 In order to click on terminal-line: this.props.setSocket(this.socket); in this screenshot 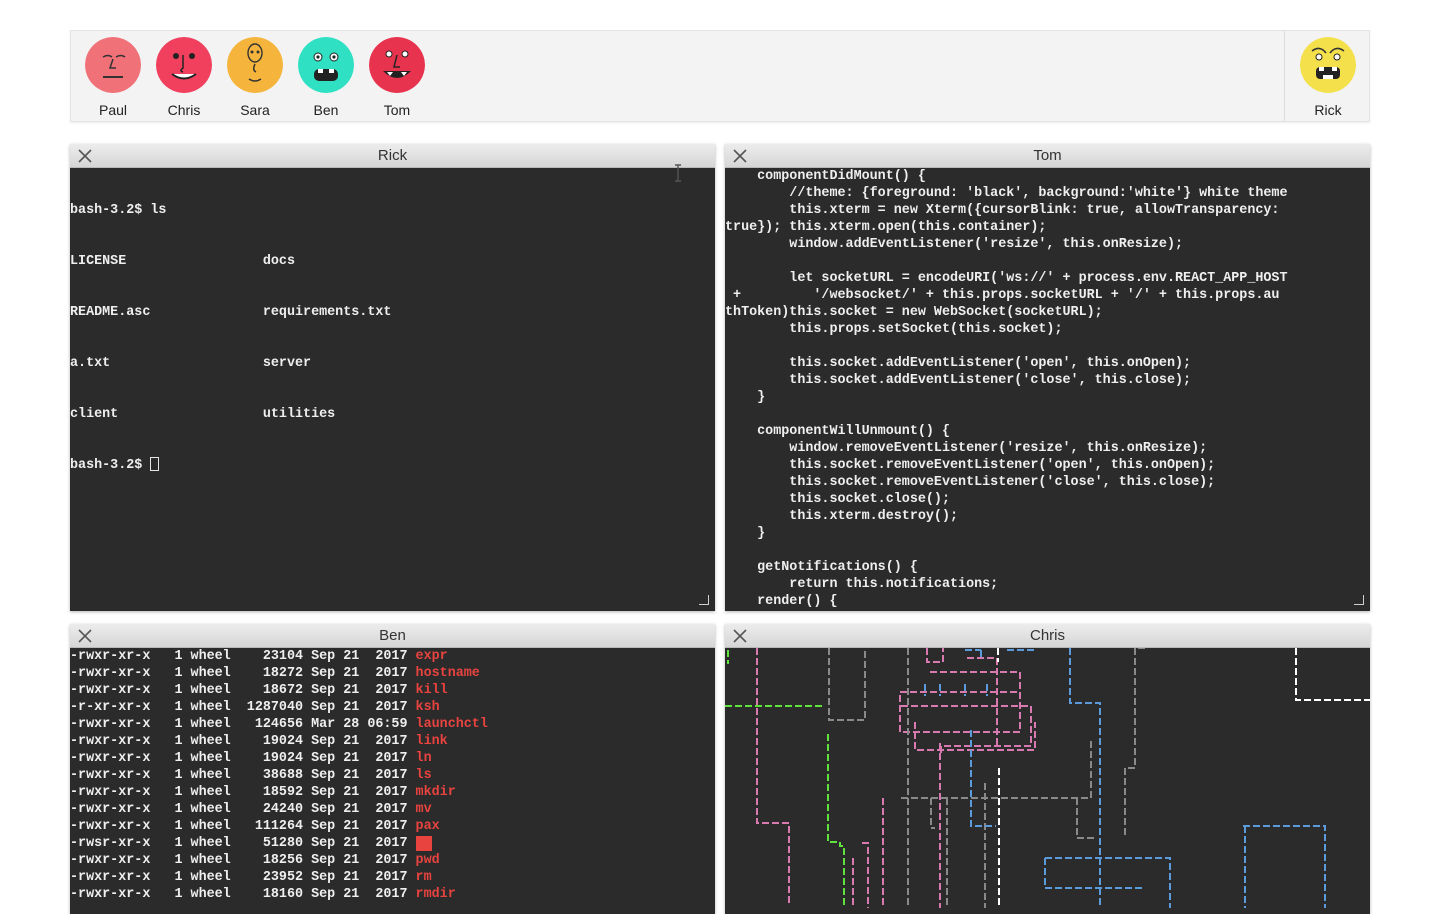, I will do `click(894, 329)`.